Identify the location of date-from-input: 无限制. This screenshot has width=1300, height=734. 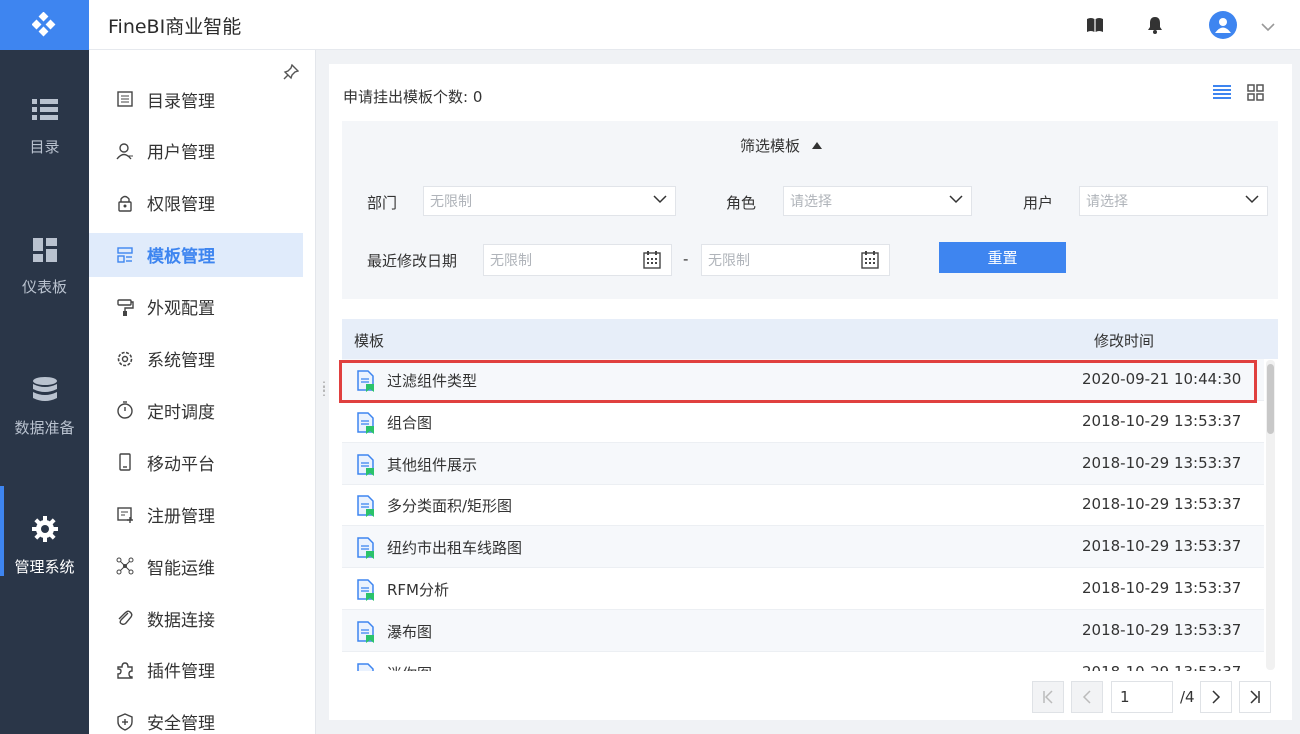
(577, 260).